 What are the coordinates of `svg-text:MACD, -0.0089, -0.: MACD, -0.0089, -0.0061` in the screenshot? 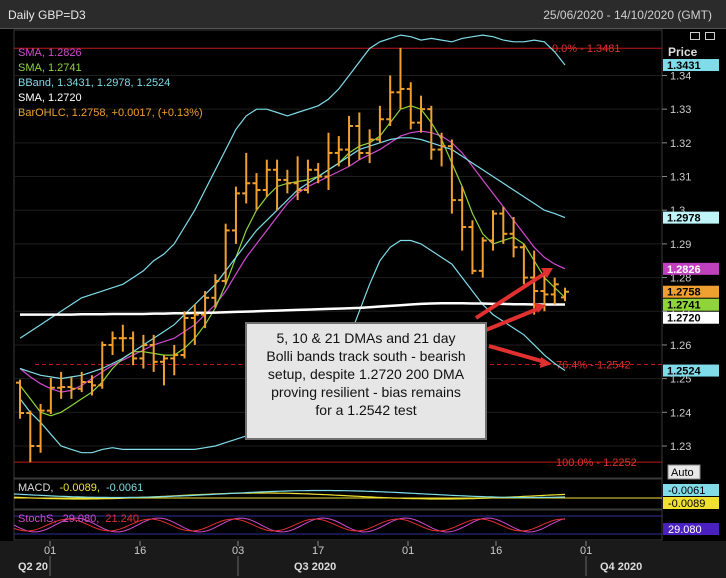 It's located at (80, 488).